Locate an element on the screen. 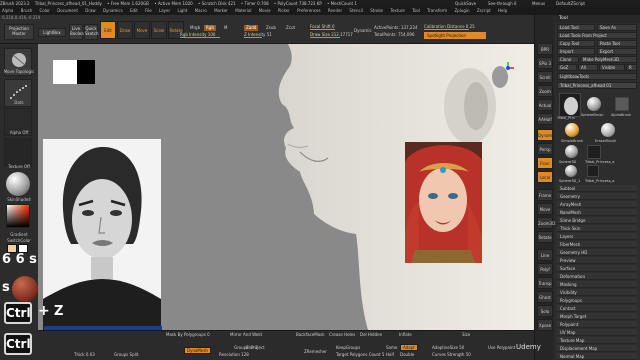 The width and height of the screenshot is (640, 360). floor-button: Floor is located at coordinates (545, 163).